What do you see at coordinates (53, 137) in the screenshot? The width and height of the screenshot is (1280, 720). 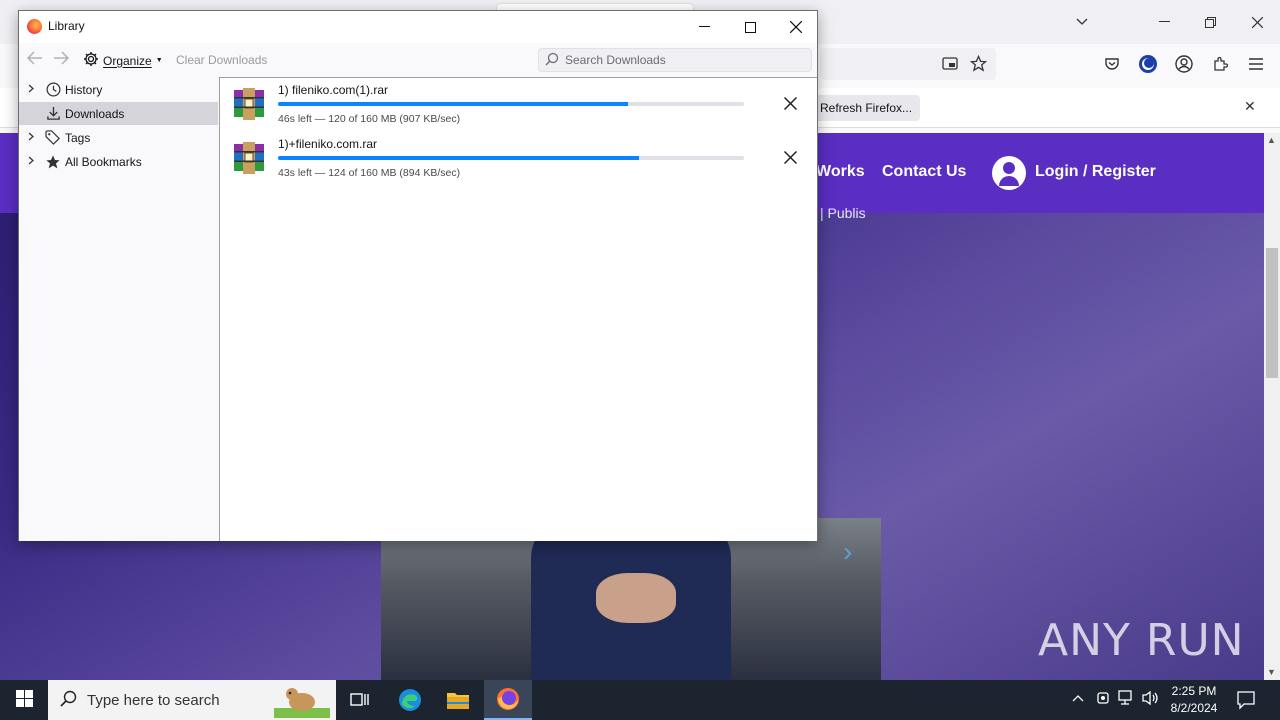 I see `tag-icon` at bounding box center [53, 137].